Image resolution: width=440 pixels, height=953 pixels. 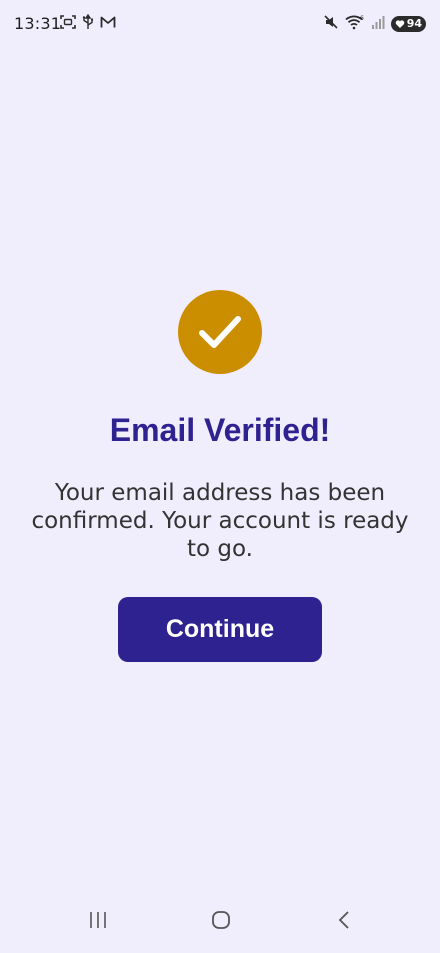 I want to click on recent-apps-icon, so click(x=98, y=920).